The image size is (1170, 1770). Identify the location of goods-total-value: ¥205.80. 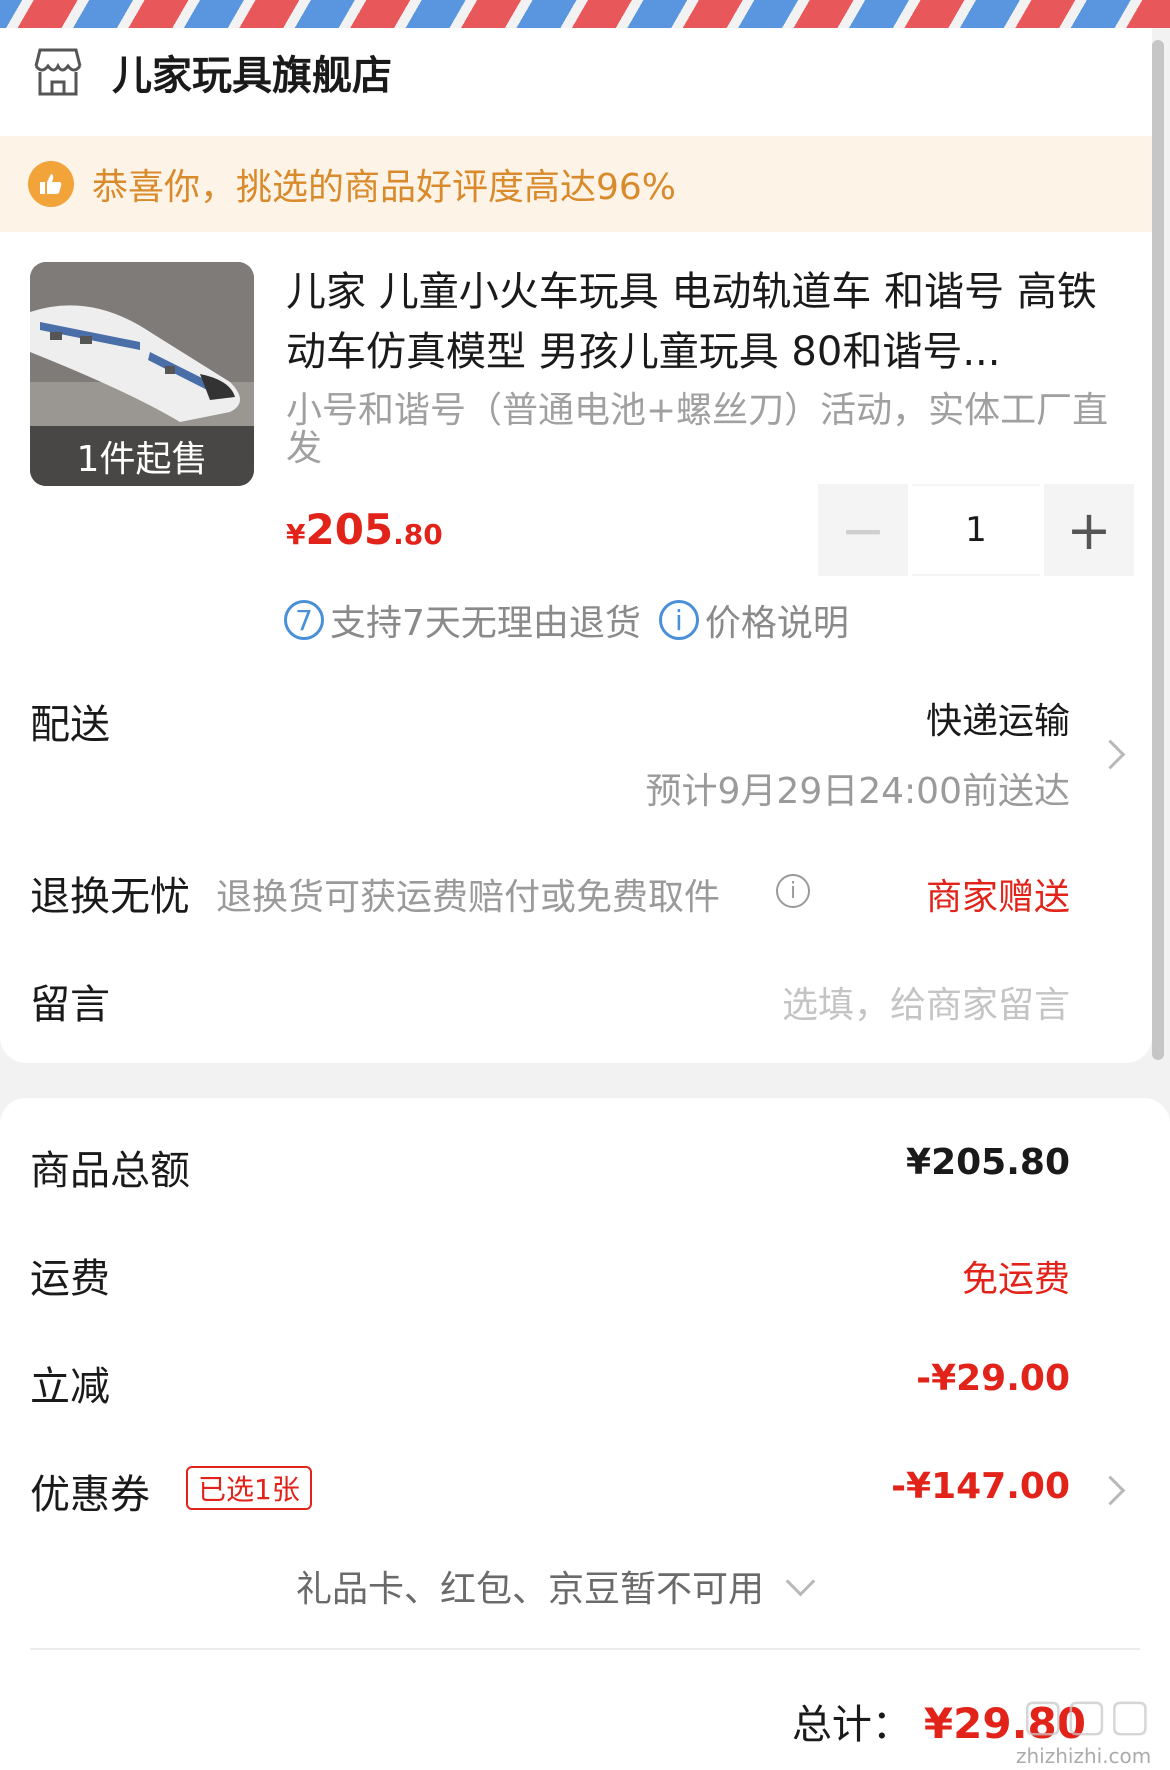
(988, 1162).